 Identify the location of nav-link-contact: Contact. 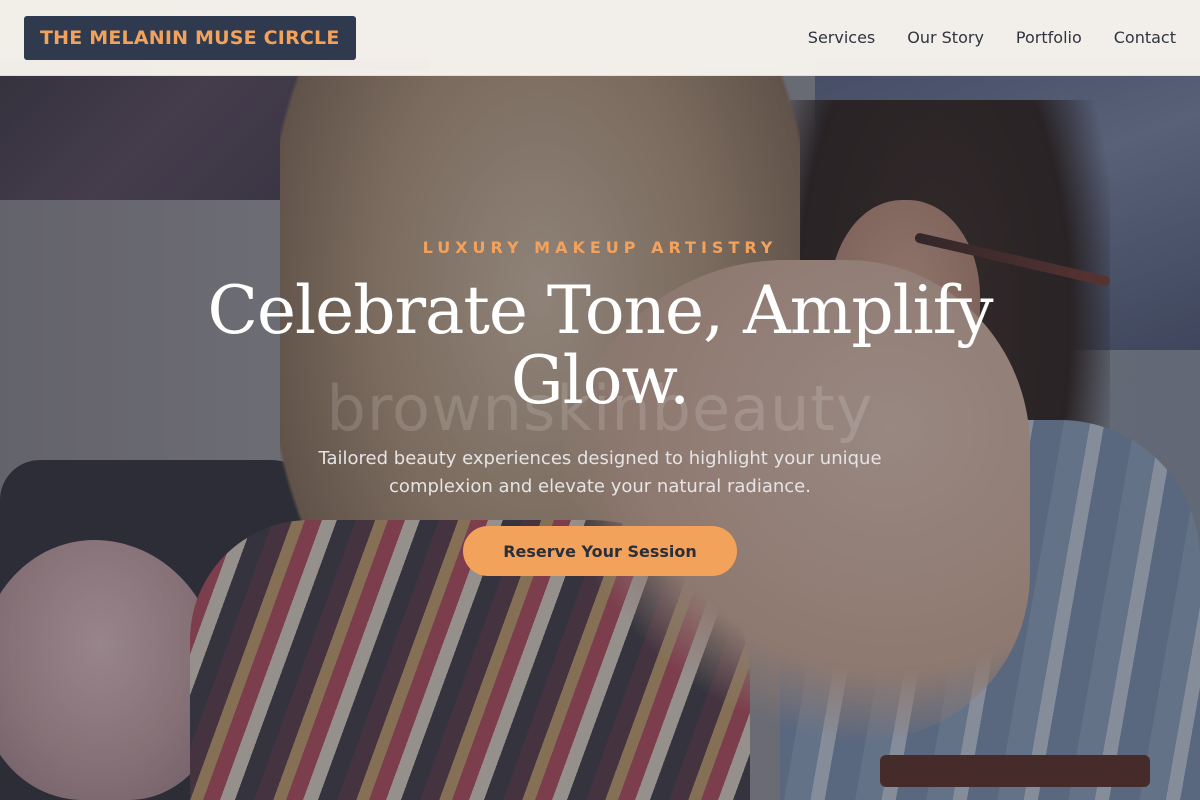
(1145, 37).